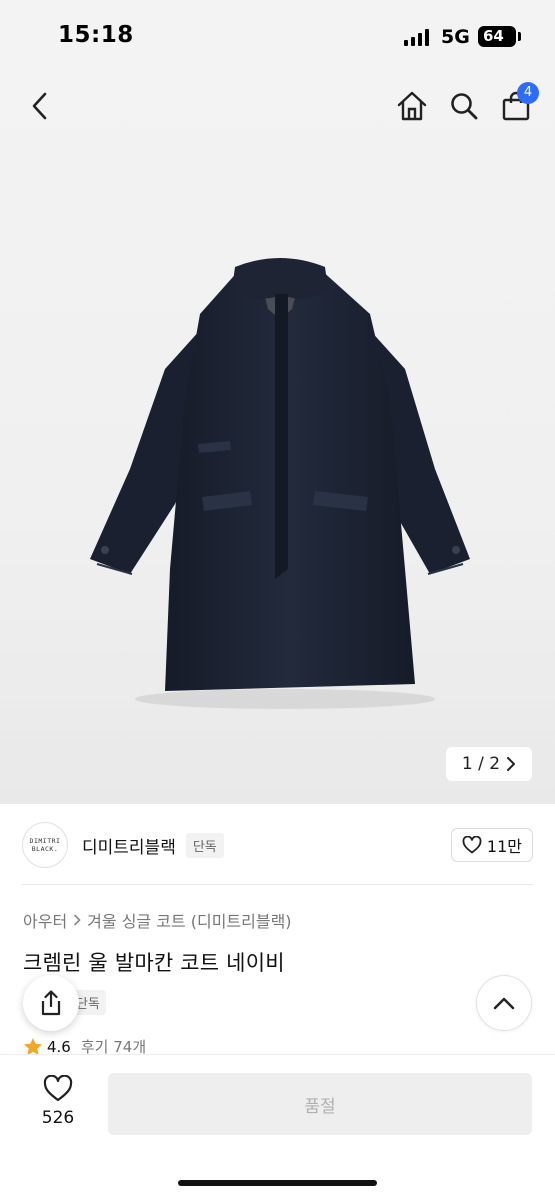  I want to click on share-button, so click(51, 1003).